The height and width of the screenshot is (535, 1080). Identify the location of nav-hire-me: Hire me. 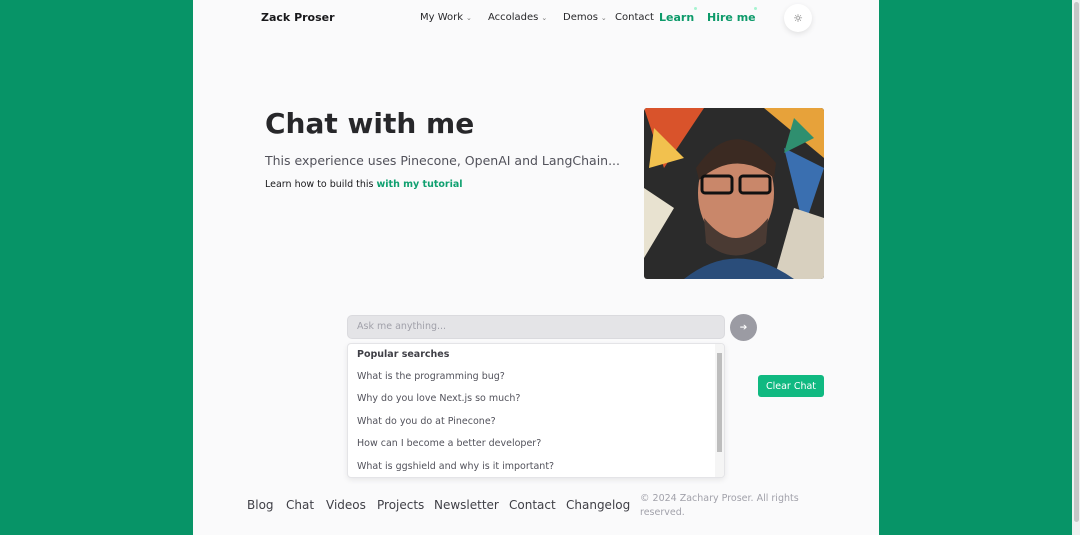
(731, 17).